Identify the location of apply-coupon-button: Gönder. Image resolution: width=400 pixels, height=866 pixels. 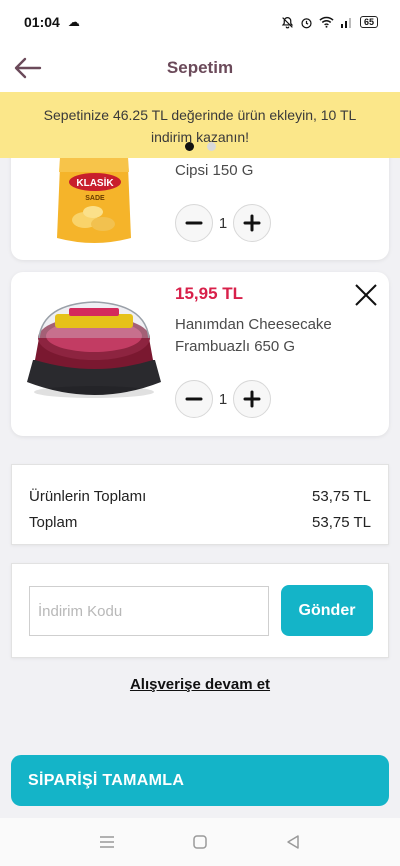
(327, 610).